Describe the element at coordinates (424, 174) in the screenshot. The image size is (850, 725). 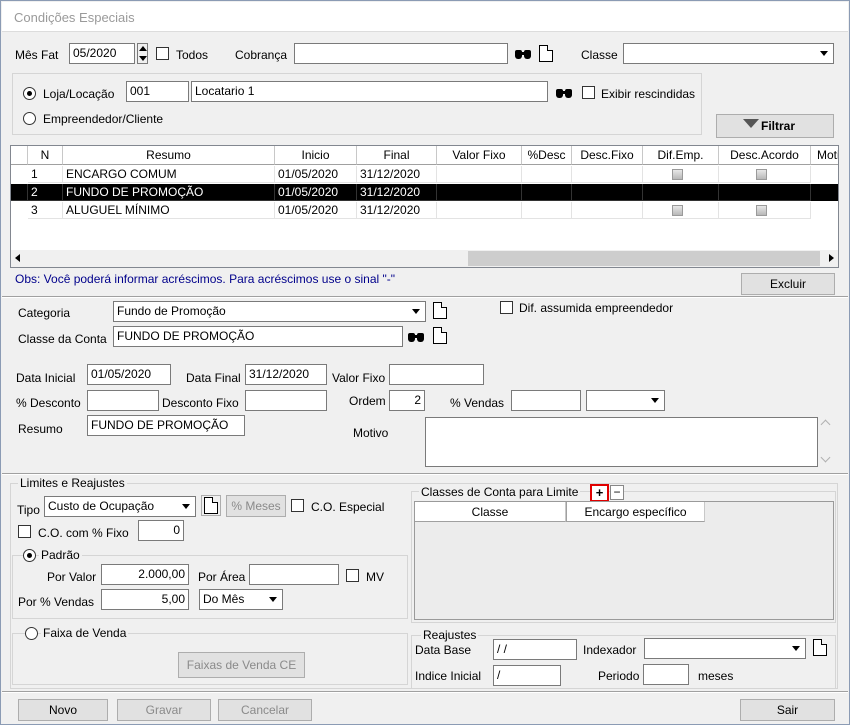
I see `table-row: 1 ENCARGO COMUM 01/05/2020 31/12/2020` at that location.